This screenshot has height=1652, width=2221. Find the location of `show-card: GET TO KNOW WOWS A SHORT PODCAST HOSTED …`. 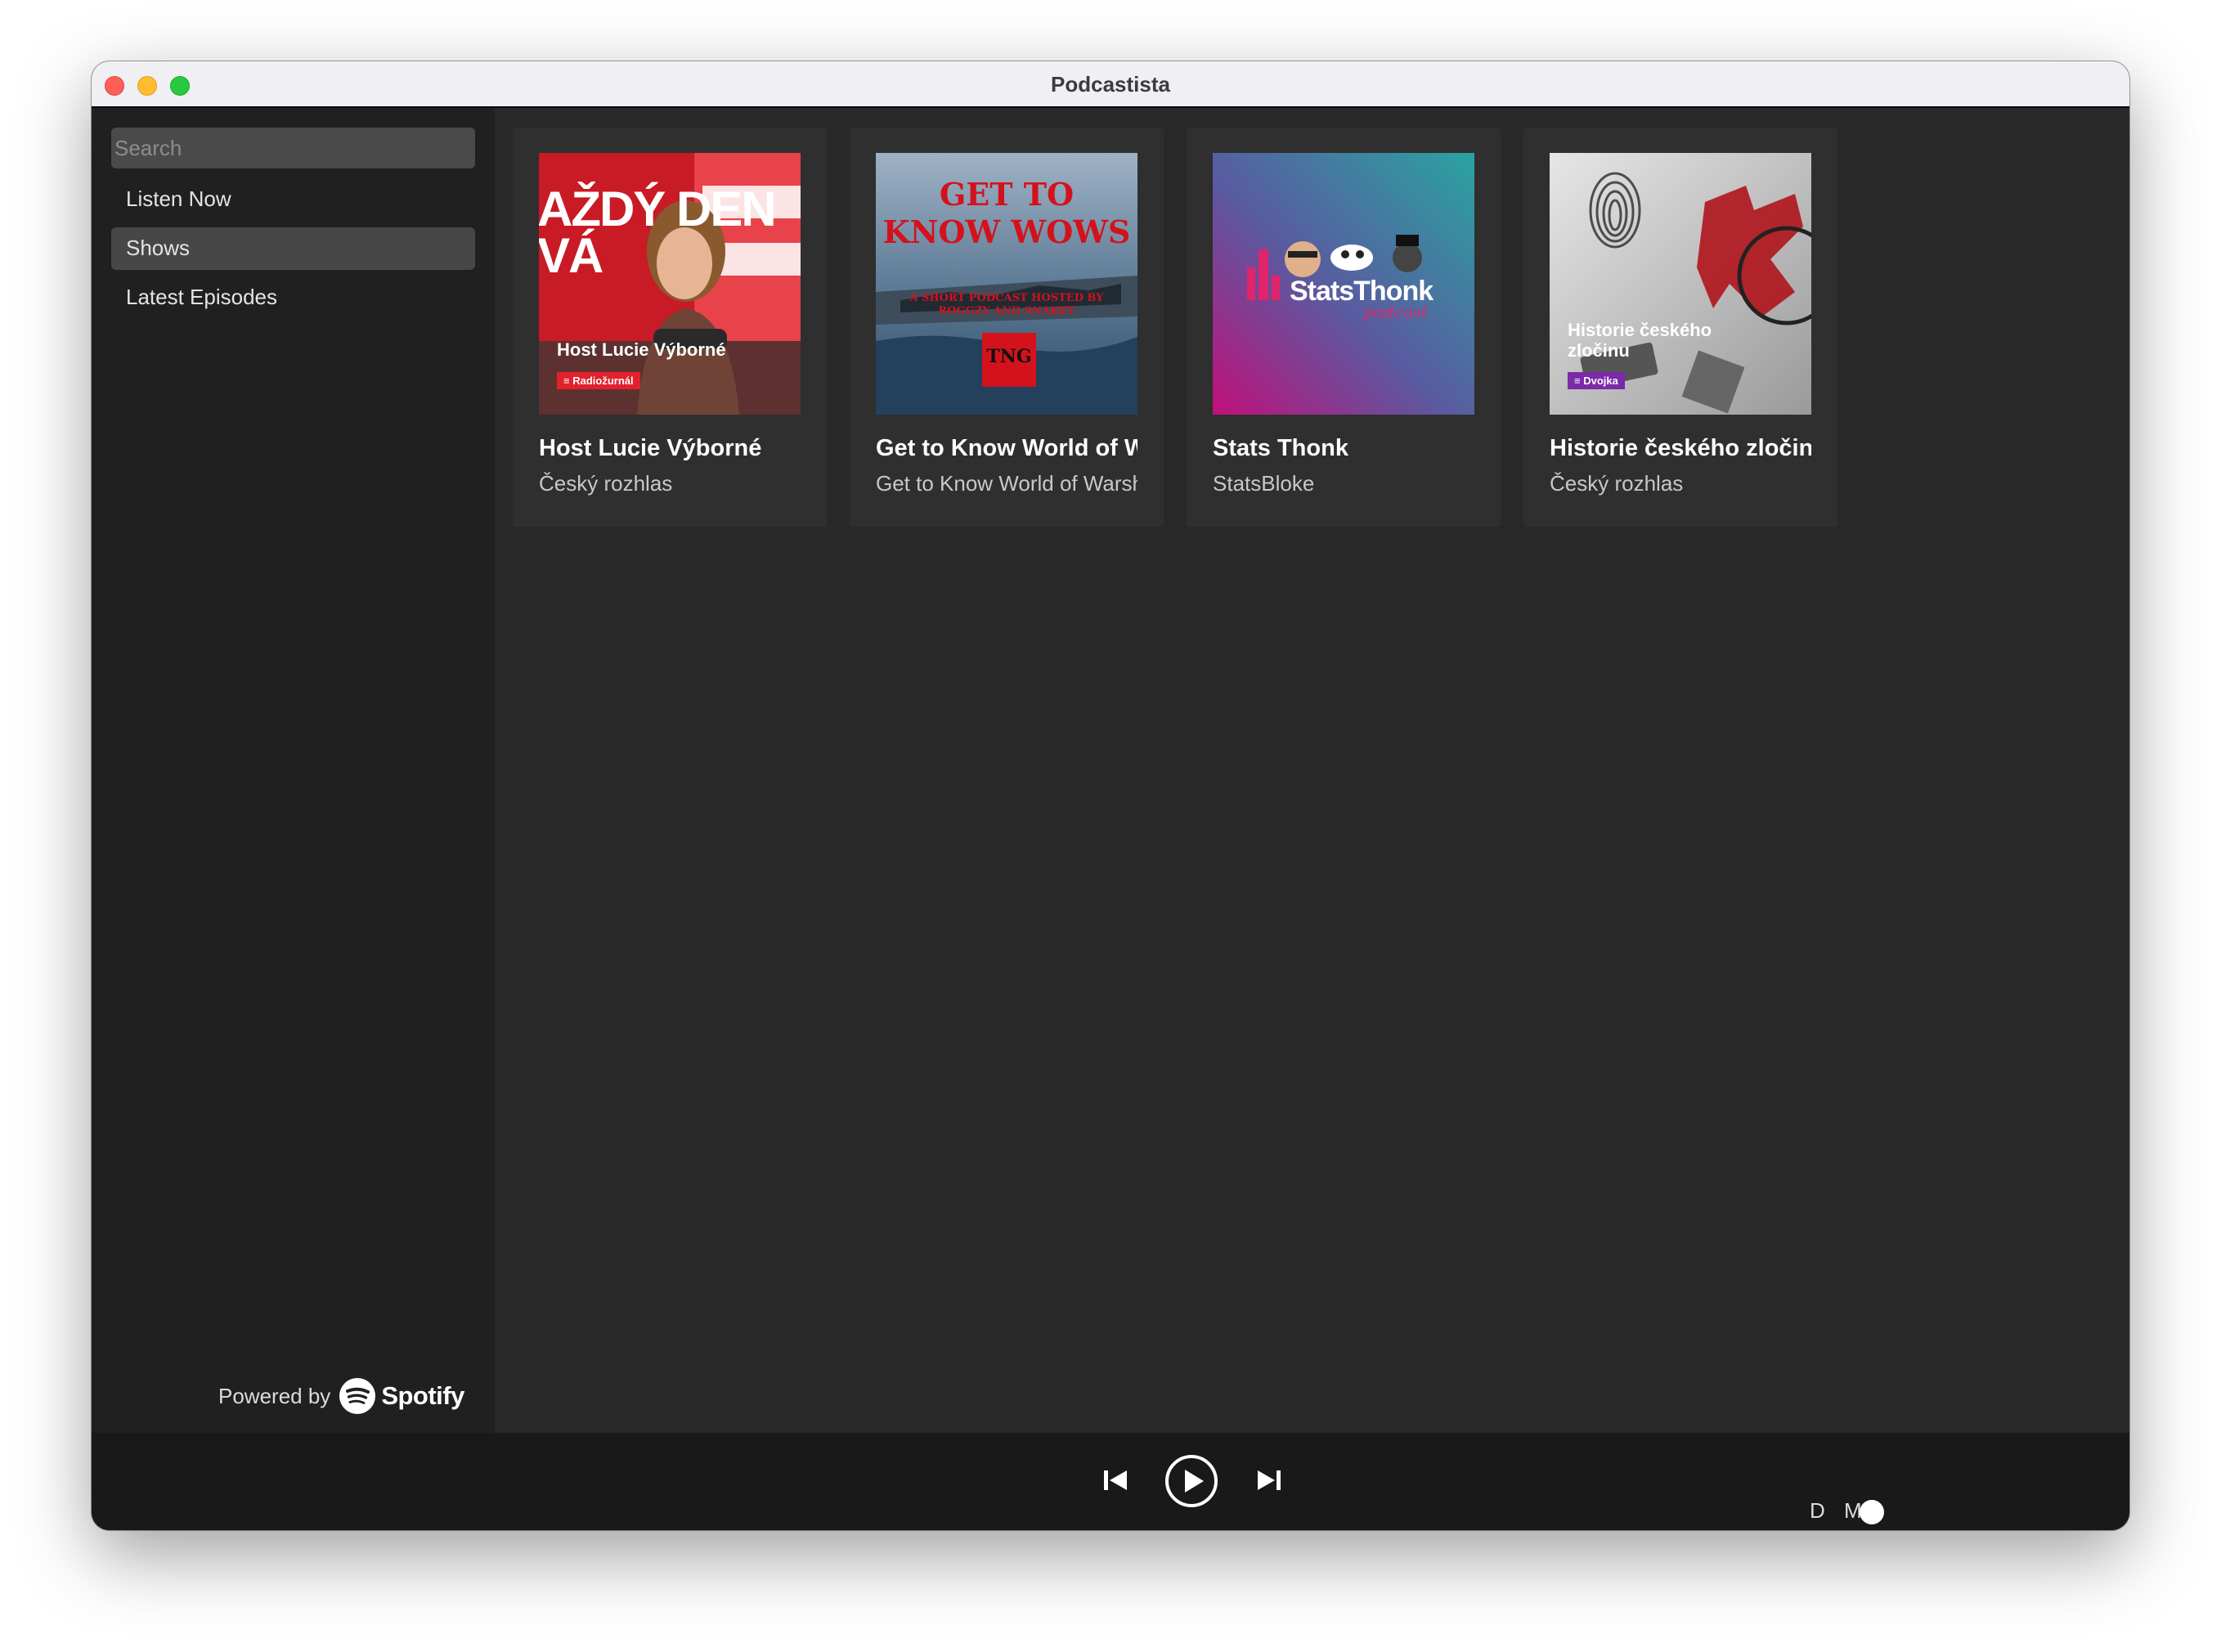

show-card: GET TO KNOW WOWS A SHORT PODCAST HOSTED … is located at coordinates (1007, 327).